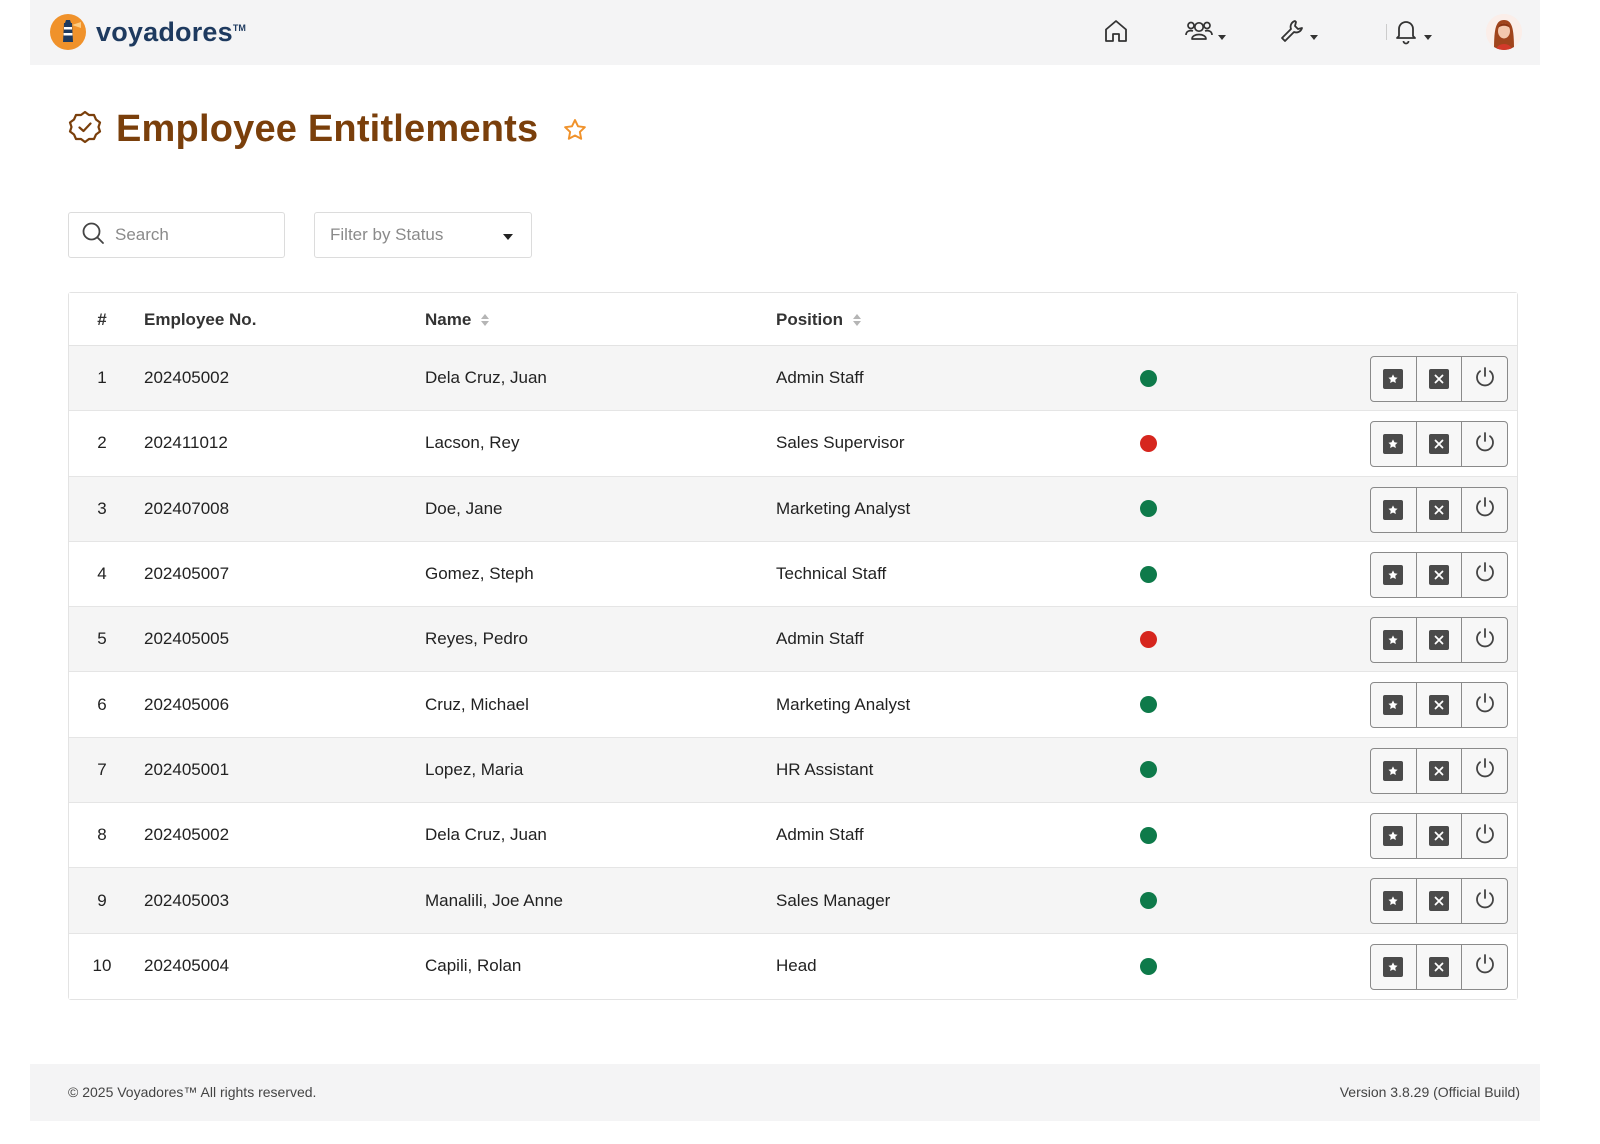 The width and height of the screenshot is (1600, 1144). I want to click on users-menu-button, so click(1205, 33).